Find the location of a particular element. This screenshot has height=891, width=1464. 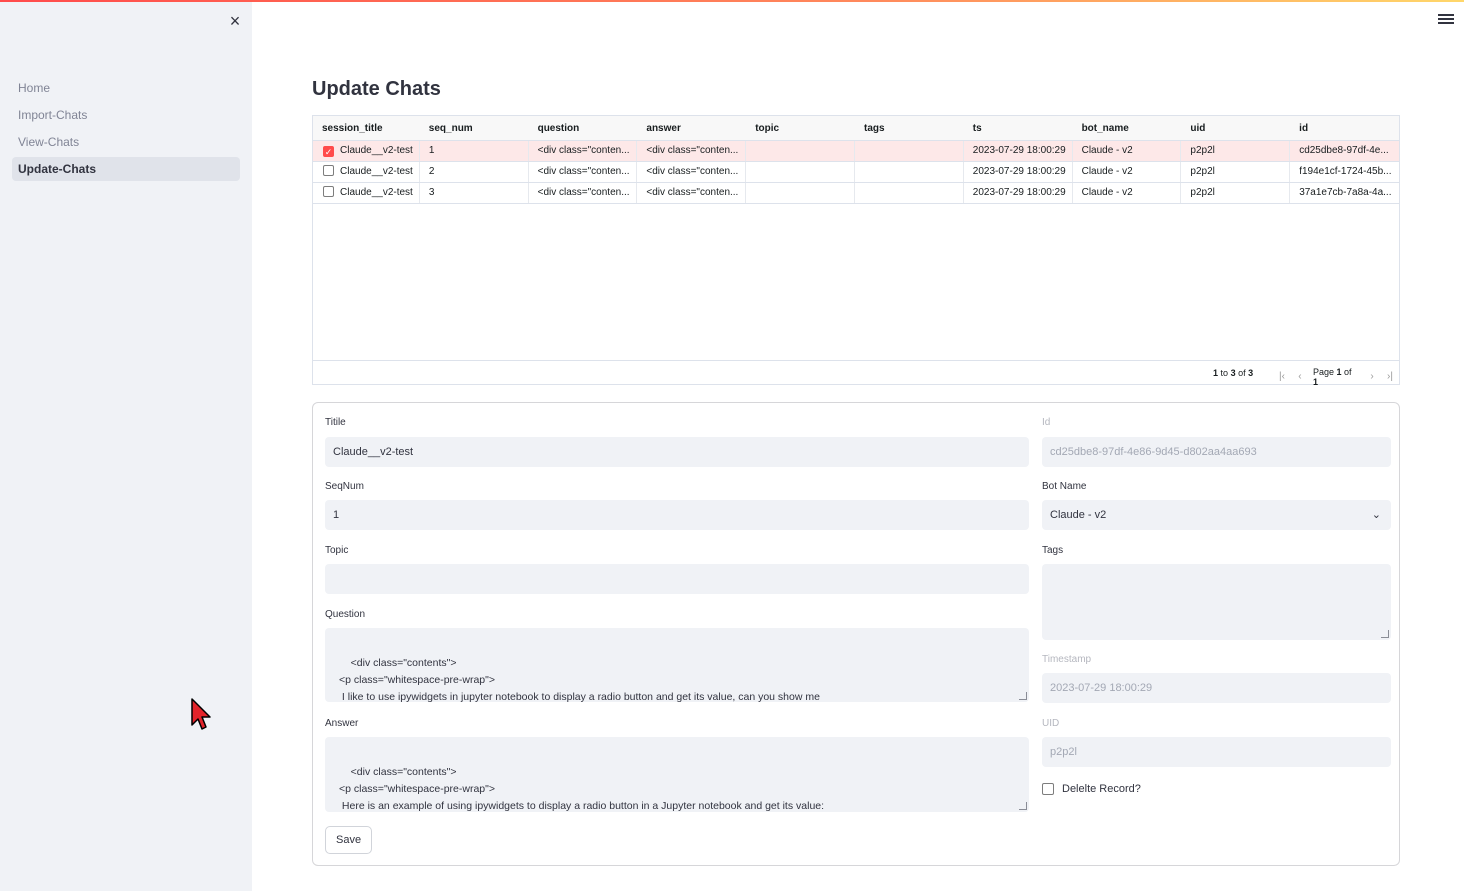

question-label: Question is located at coordinates (345, 614).